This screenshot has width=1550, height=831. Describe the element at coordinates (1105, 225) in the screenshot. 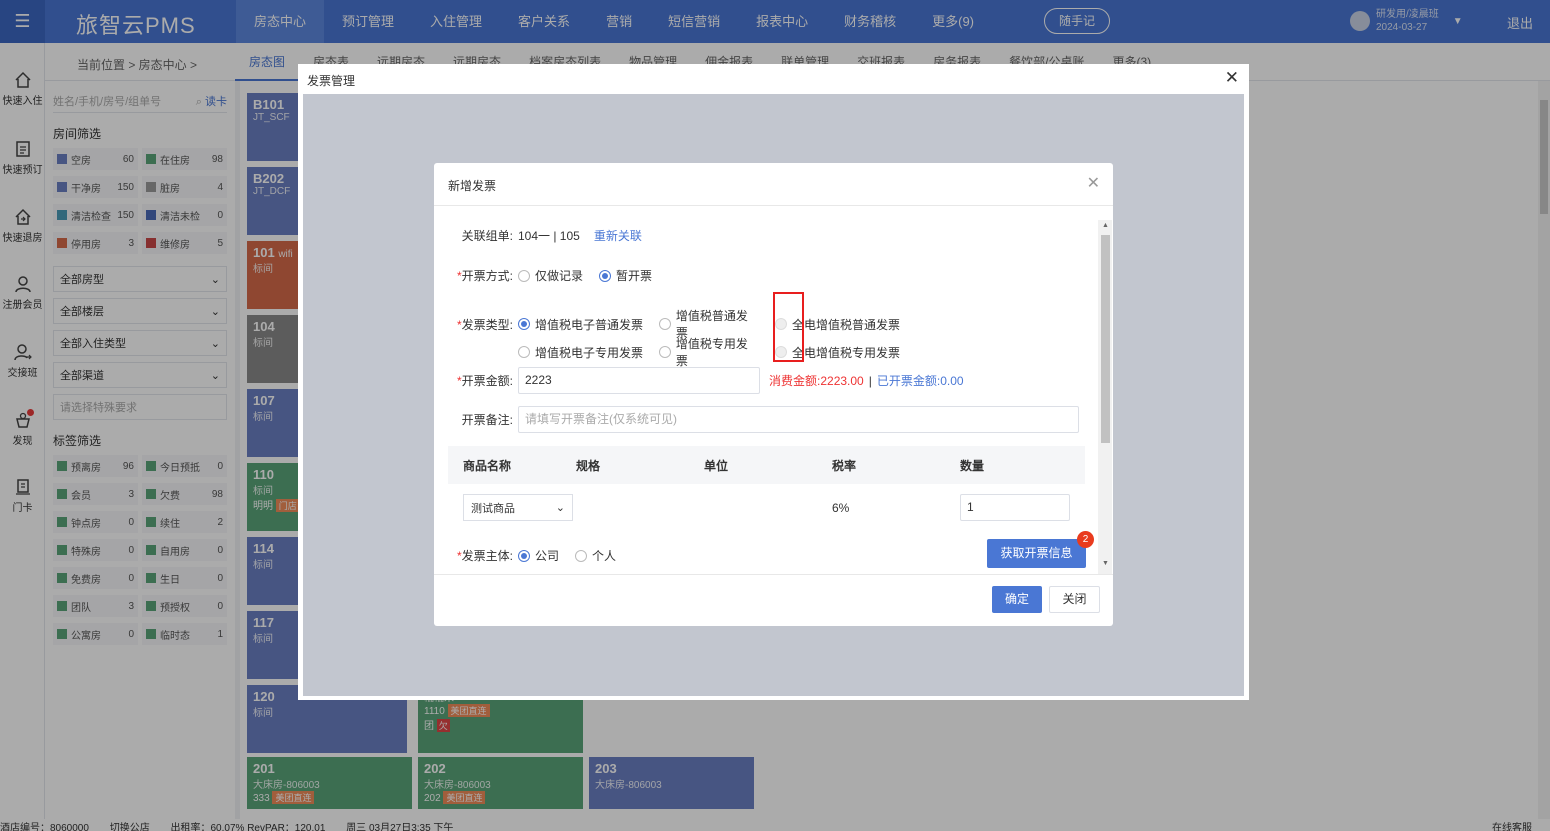

I see `scroll-up-icon: ▲` at that location.